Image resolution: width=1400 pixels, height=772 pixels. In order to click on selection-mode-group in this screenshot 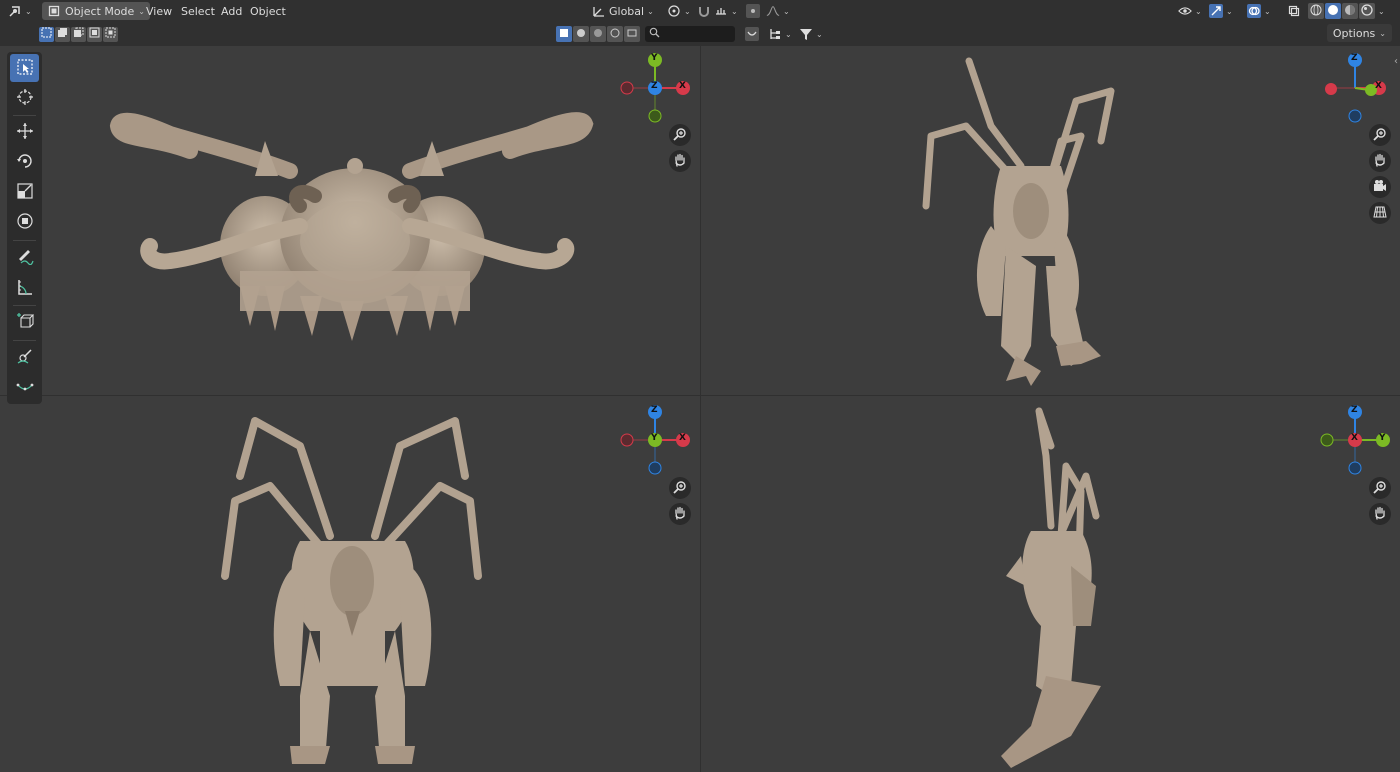, I will do `click(78, 34)`.